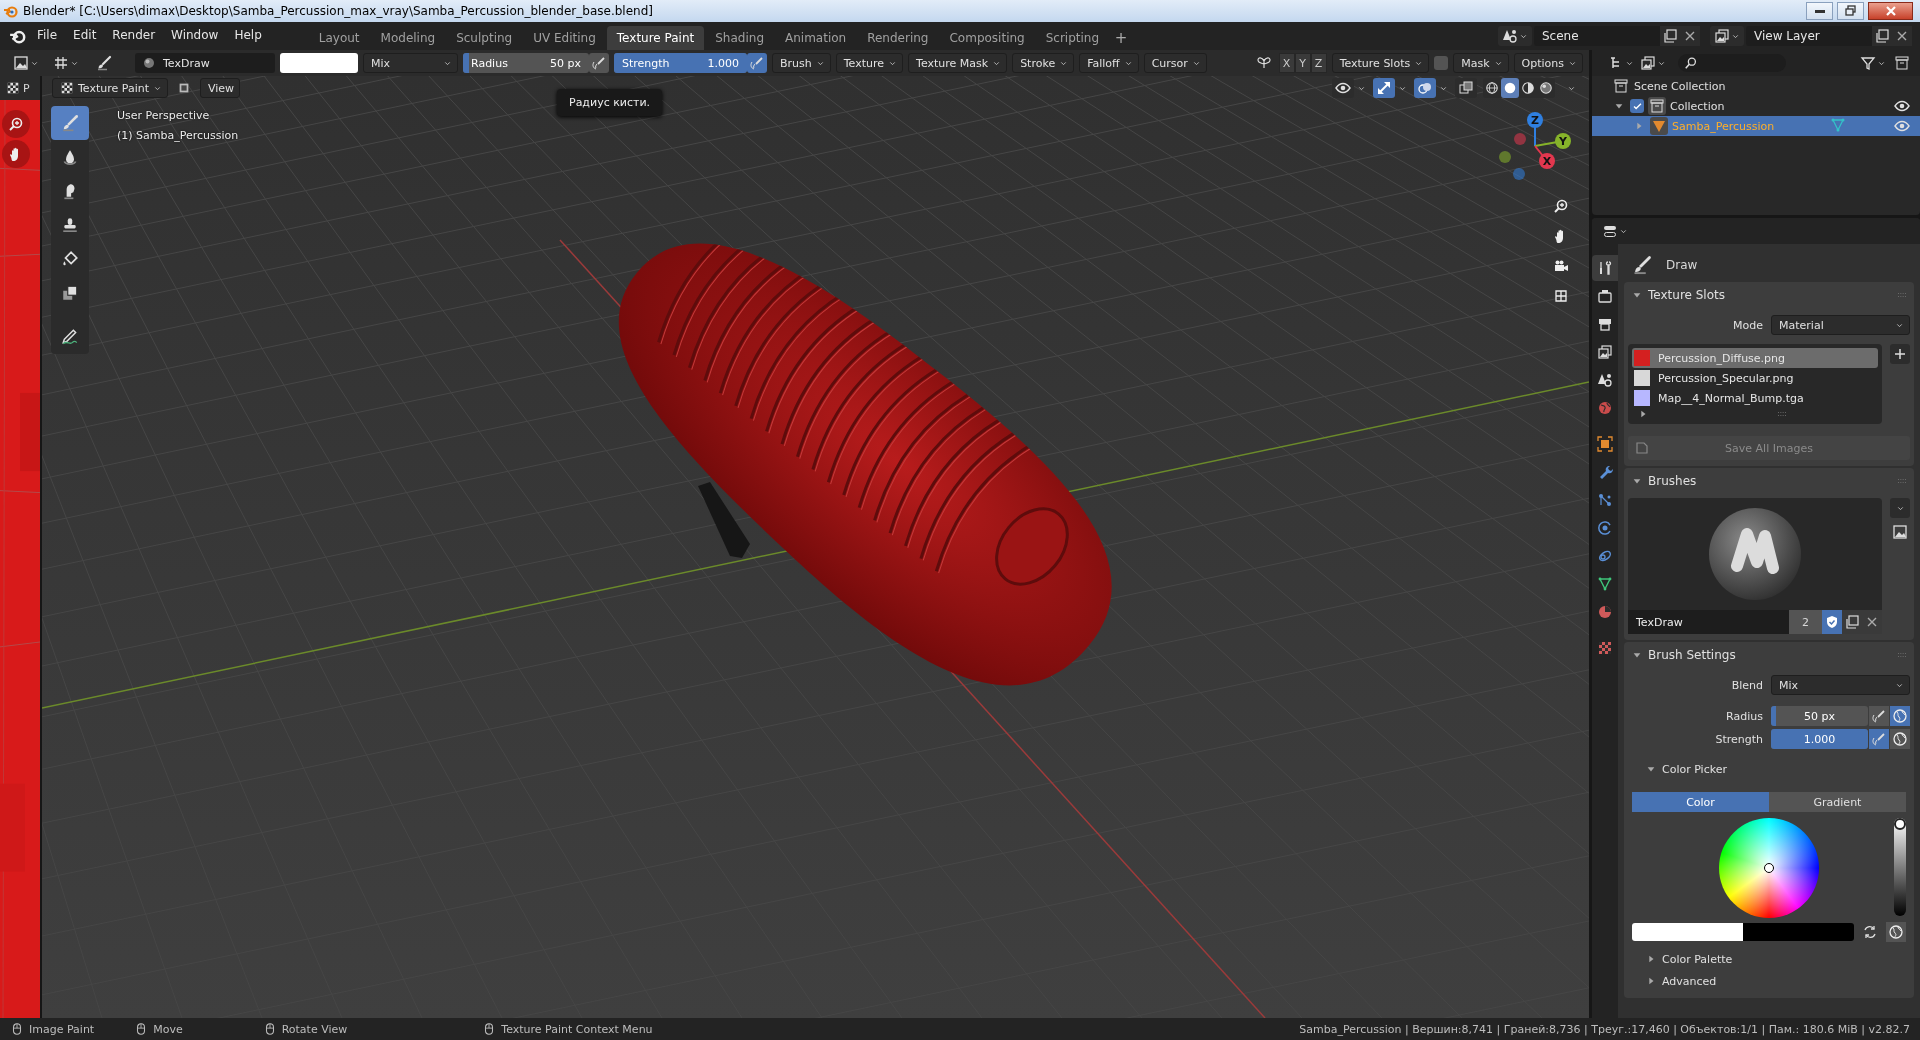  I want to click on workspace-tab: Compositing, so click(987, 38).